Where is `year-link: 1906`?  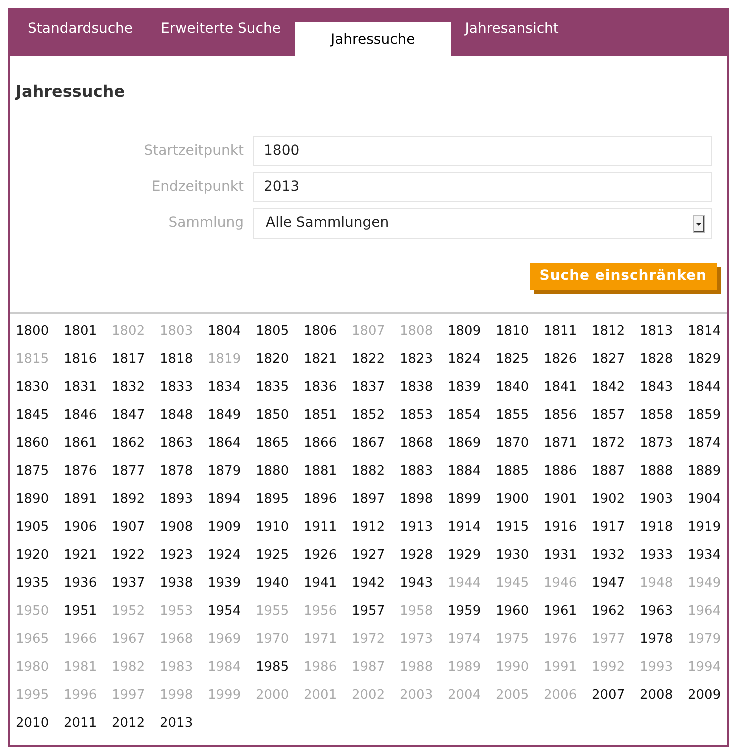
year-link: 1906 is located at coordinates (88, 528).